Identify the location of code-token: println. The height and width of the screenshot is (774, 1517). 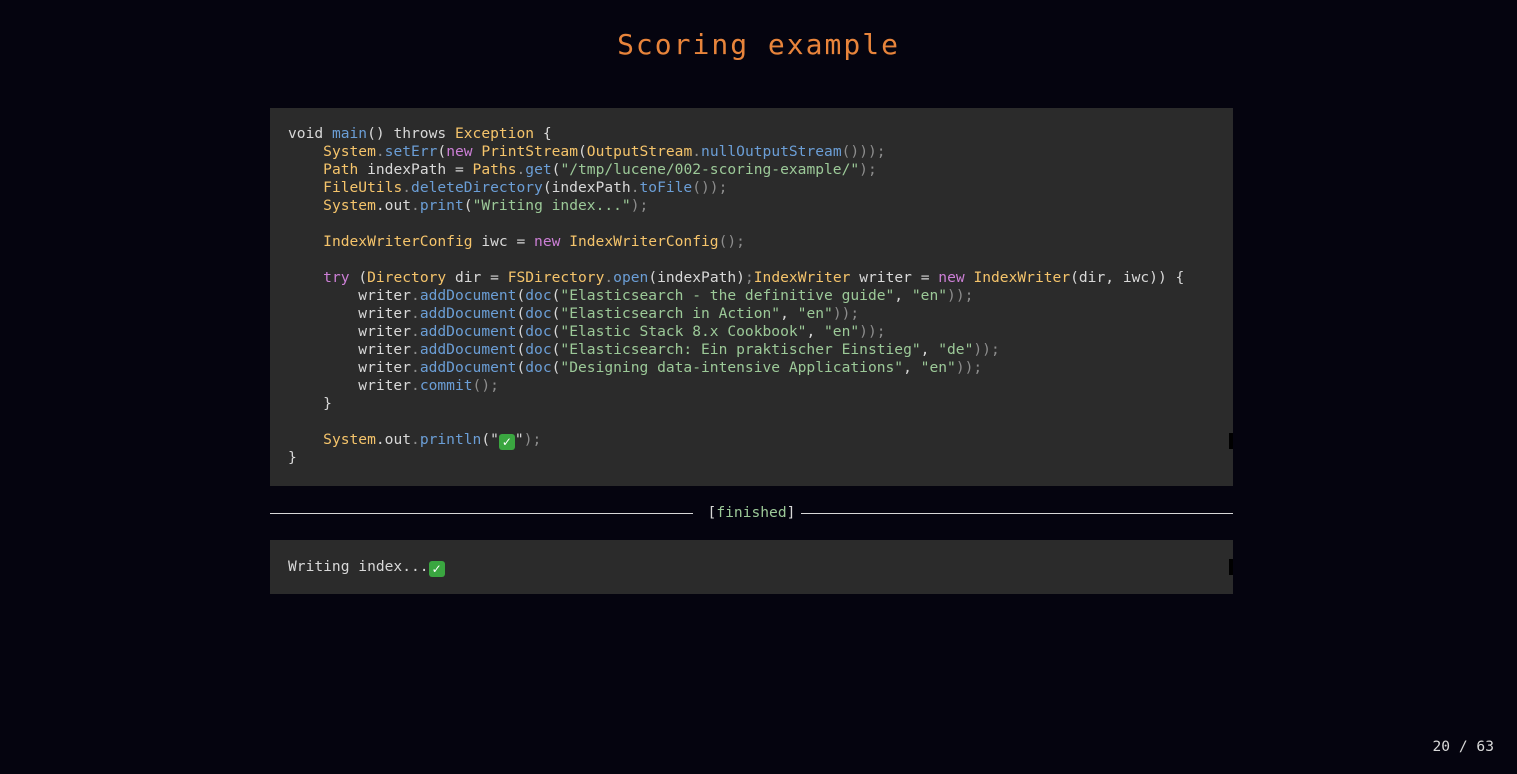
(450, 439).